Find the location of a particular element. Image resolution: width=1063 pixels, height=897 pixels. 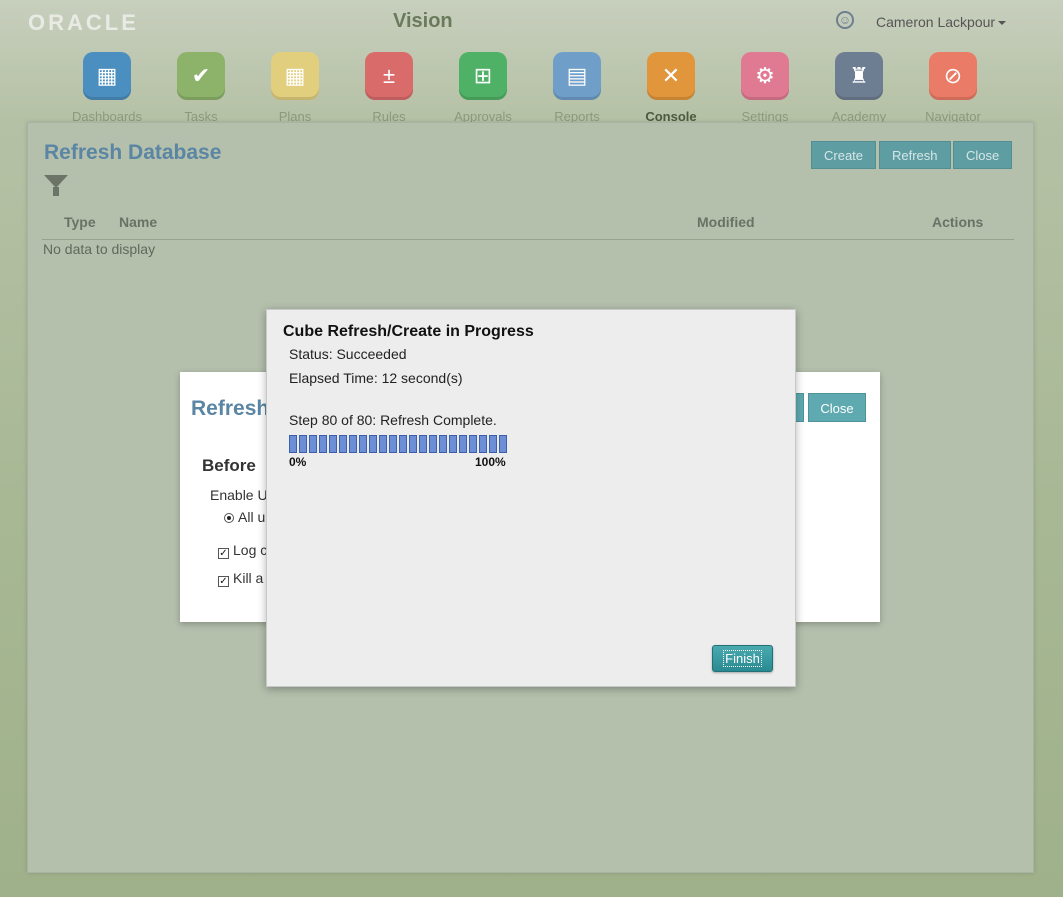

caret-down-icon is located at coordinates (1002, 23).